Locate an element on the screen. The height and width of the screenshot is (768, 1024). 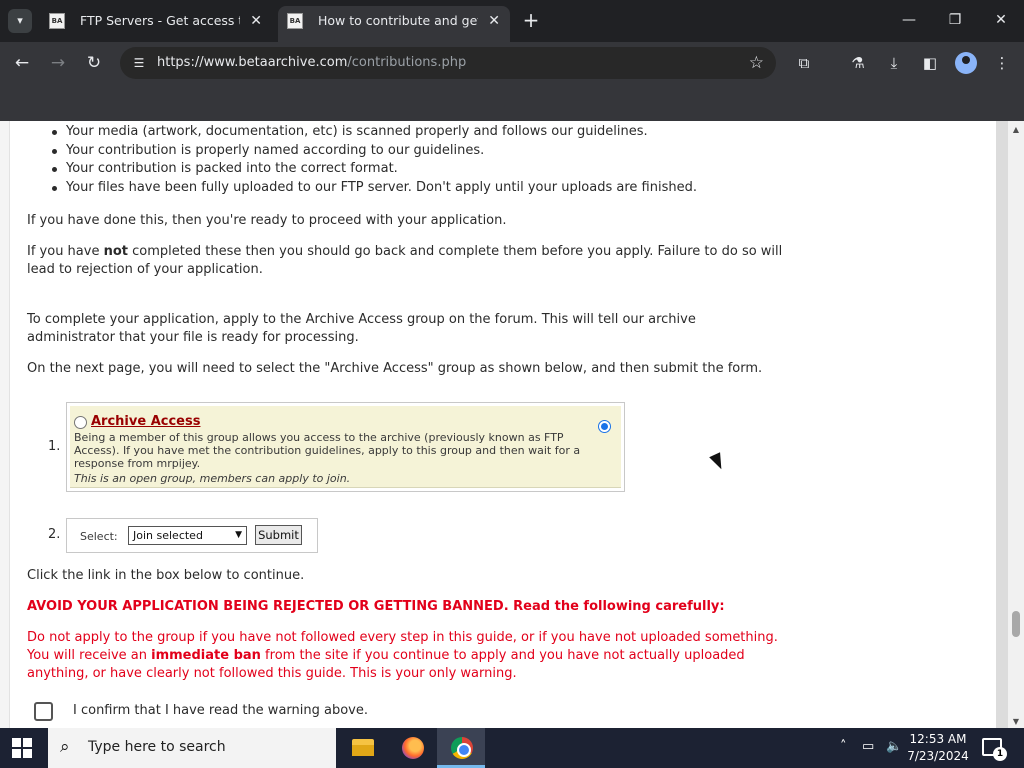
side-panel-icon: ◧ is located at coordinates (930, 63).